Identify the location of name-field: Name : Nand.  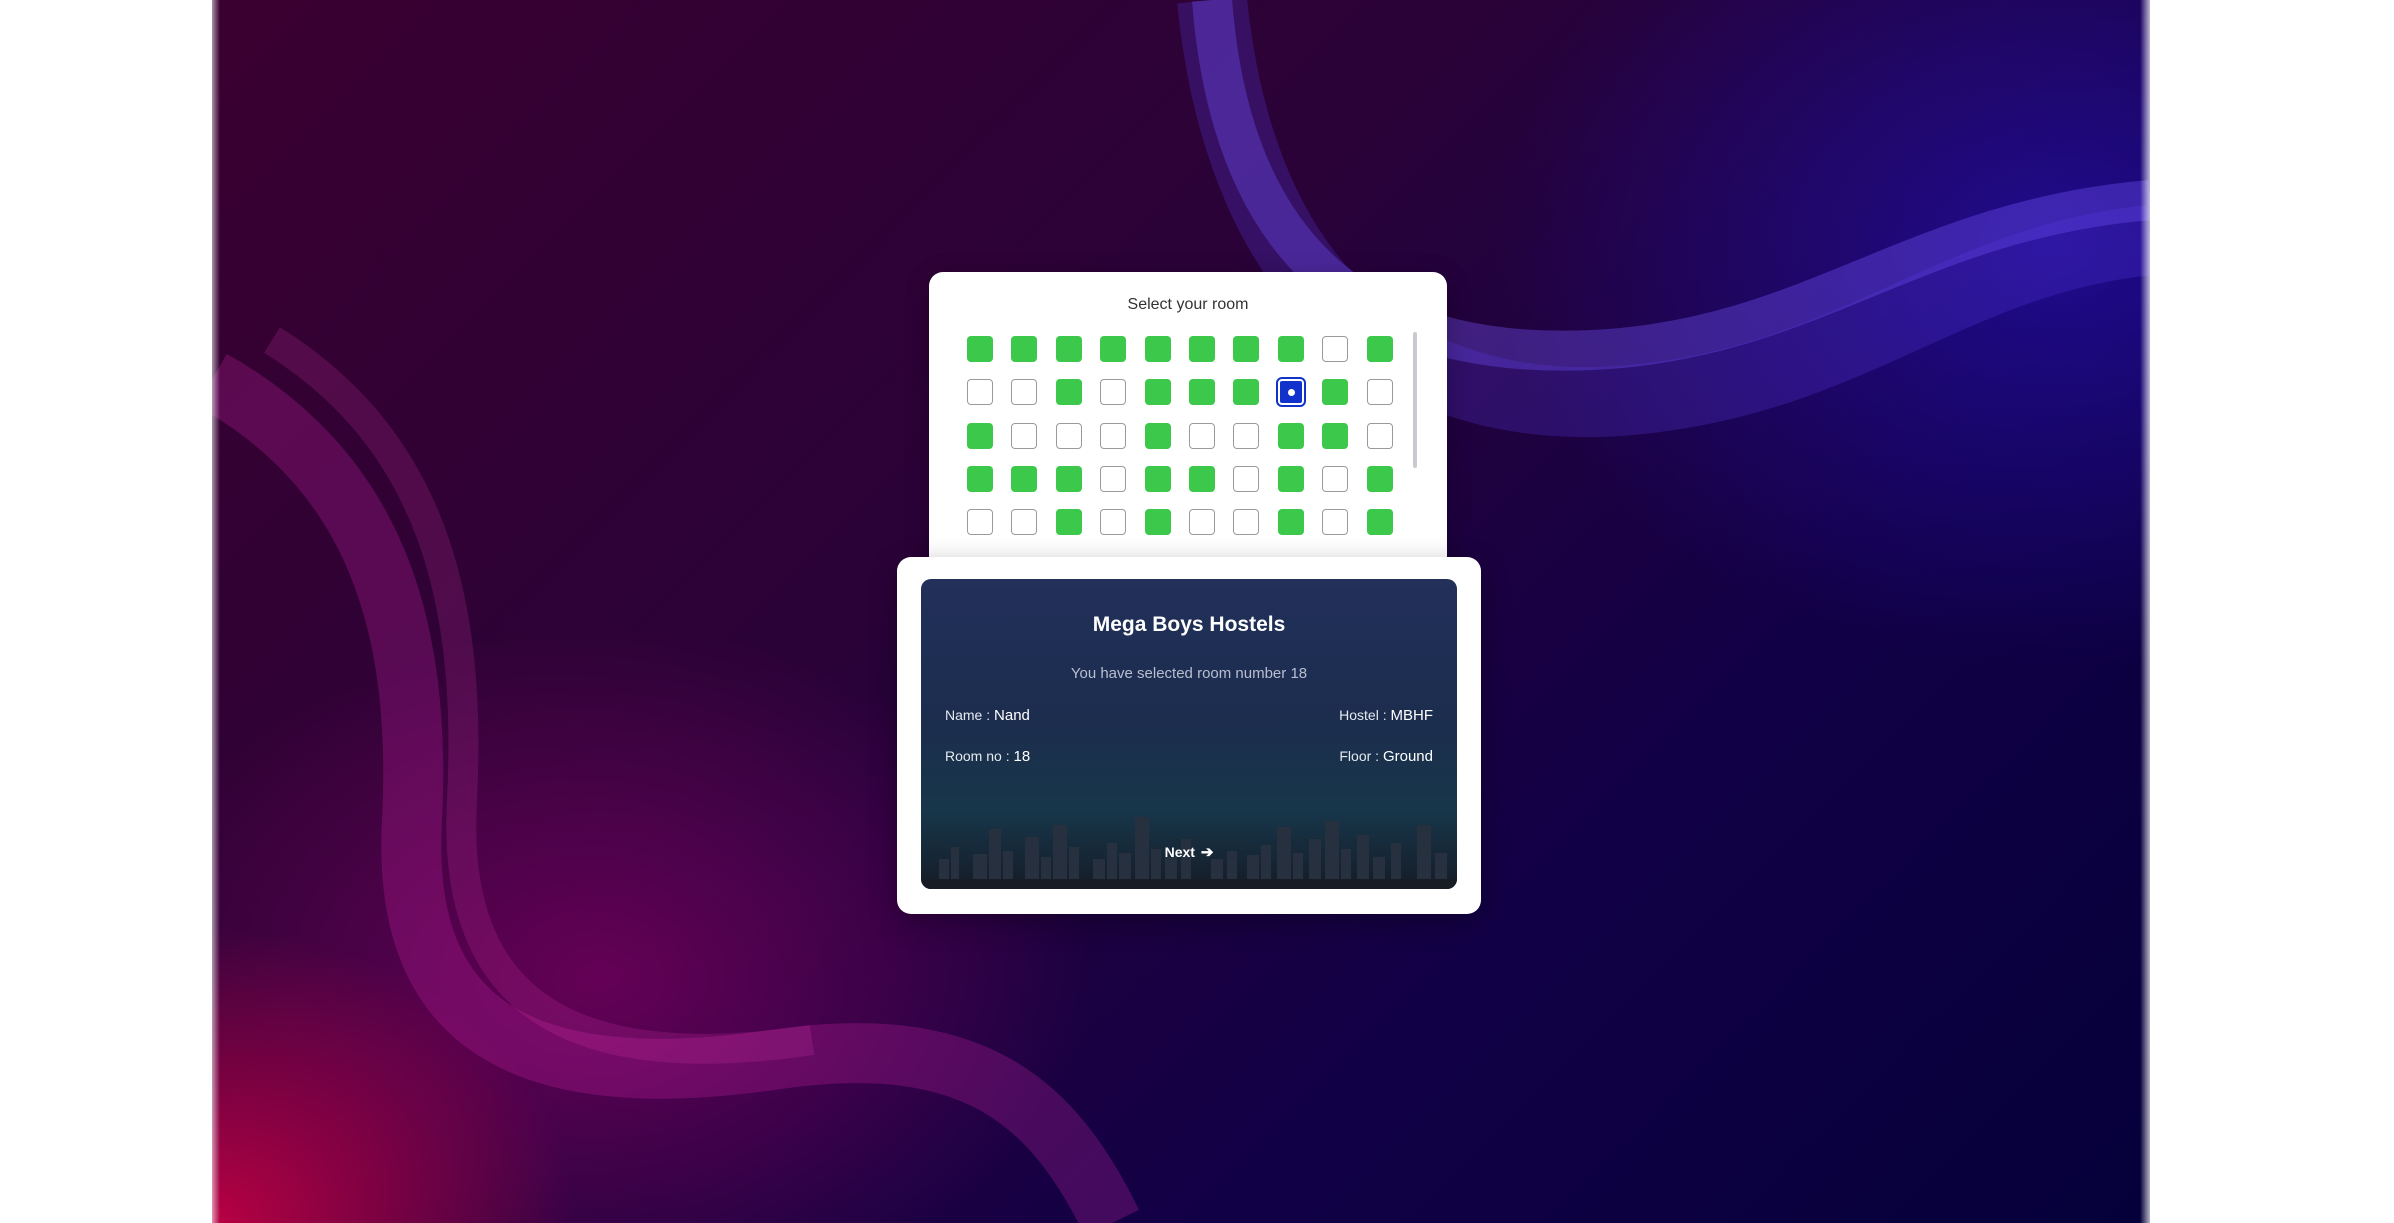
(987, 715).